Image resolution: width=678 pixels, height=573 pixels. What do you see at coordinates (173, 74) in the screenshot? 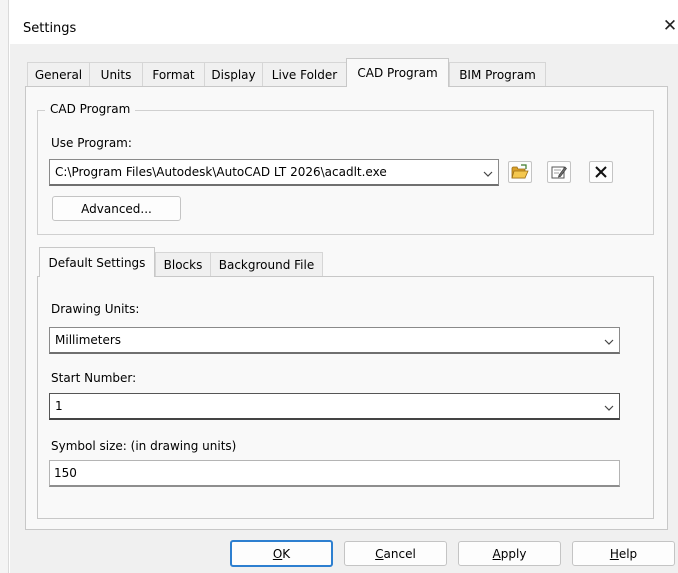
I see `tab-format: Format` at bounding box center [173, 74].